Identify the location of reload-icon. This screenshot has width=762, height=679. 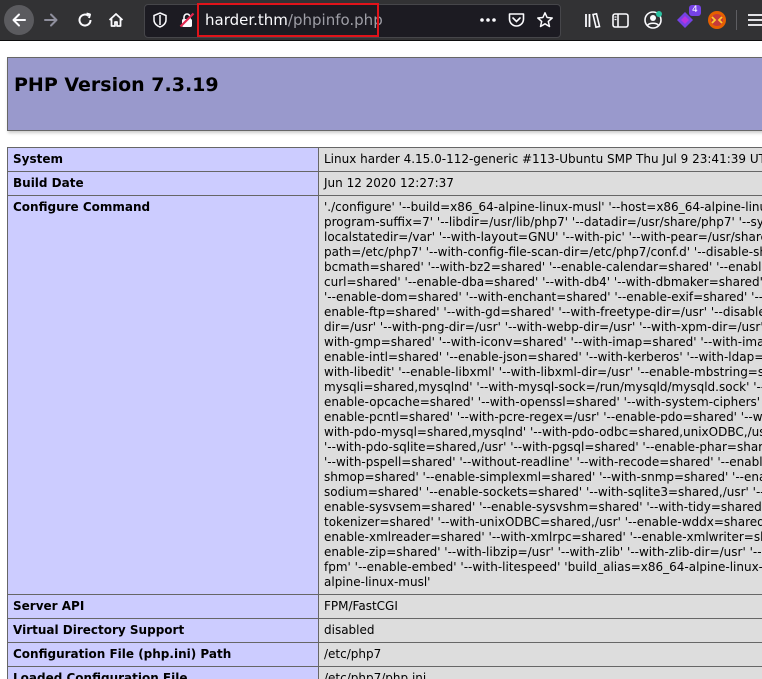
(85, 19).